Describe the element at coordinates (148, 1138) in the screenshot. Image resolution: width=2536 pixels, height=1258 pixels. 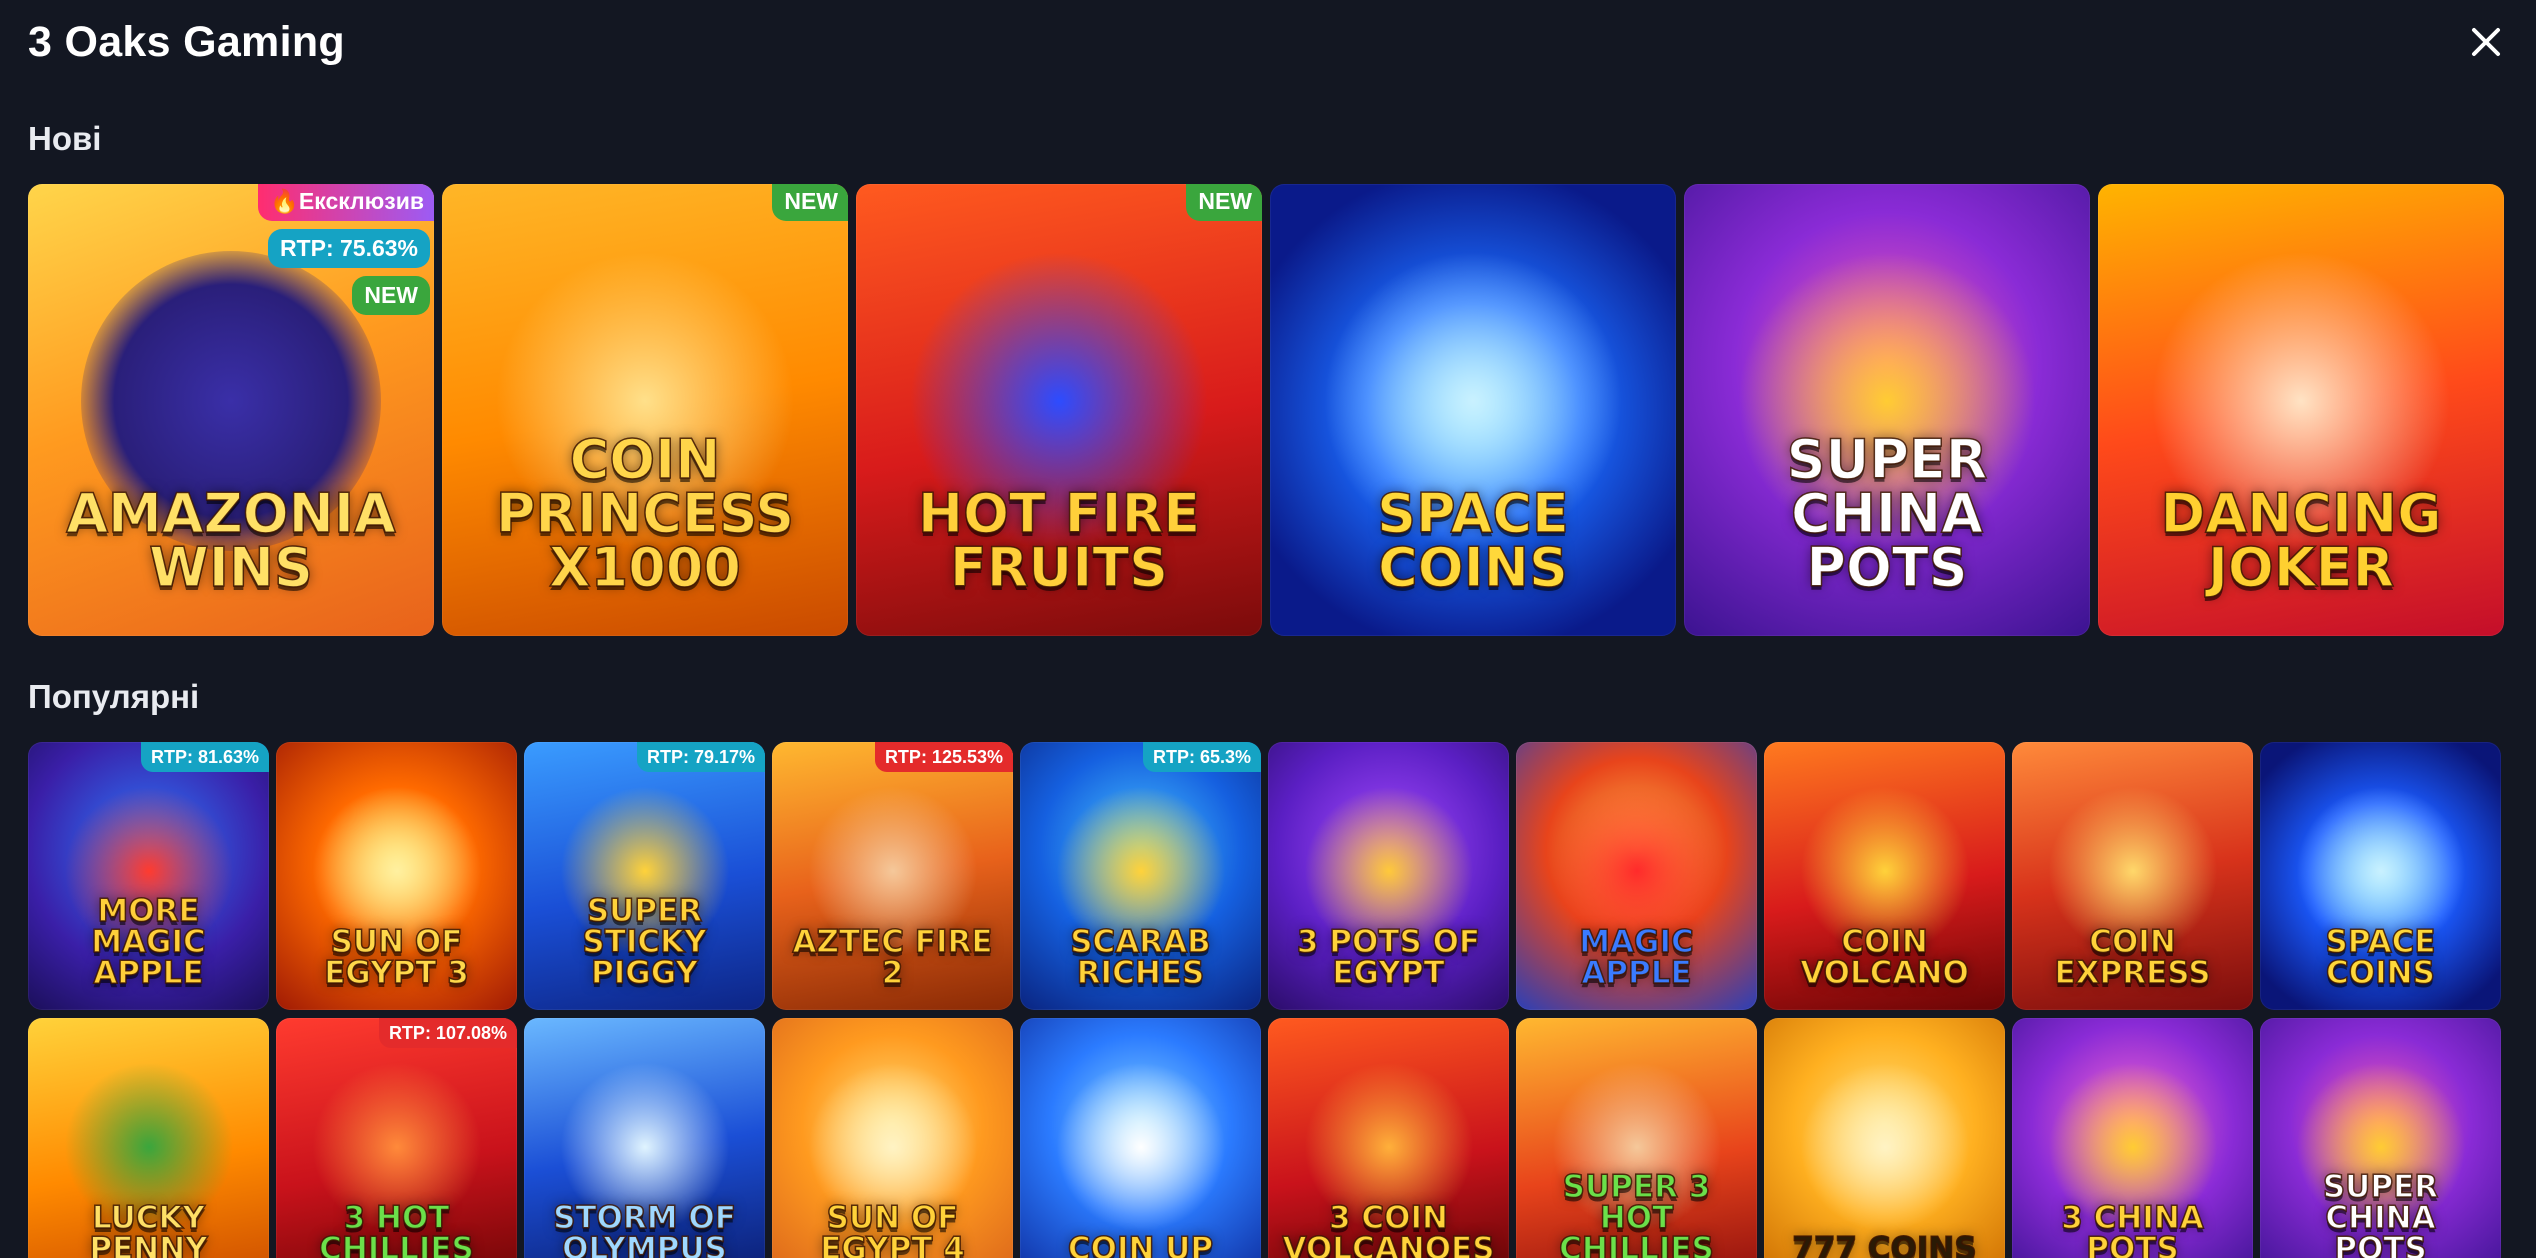
I see `game-tile: LUCKY PENNY` at that location.